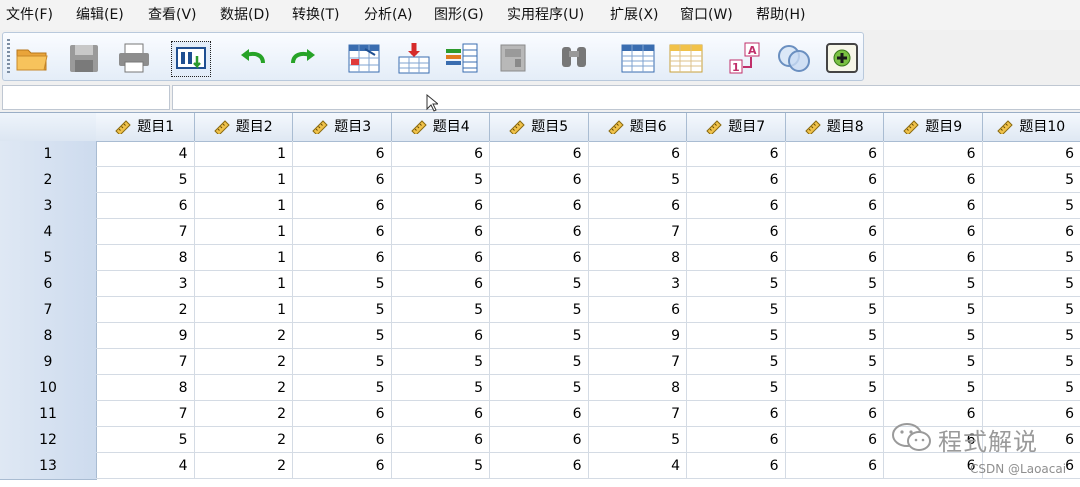 The width and height of the screenshot is (1080, 487). I want to click on menu-graphs: 图形(G), so click(459, 15).